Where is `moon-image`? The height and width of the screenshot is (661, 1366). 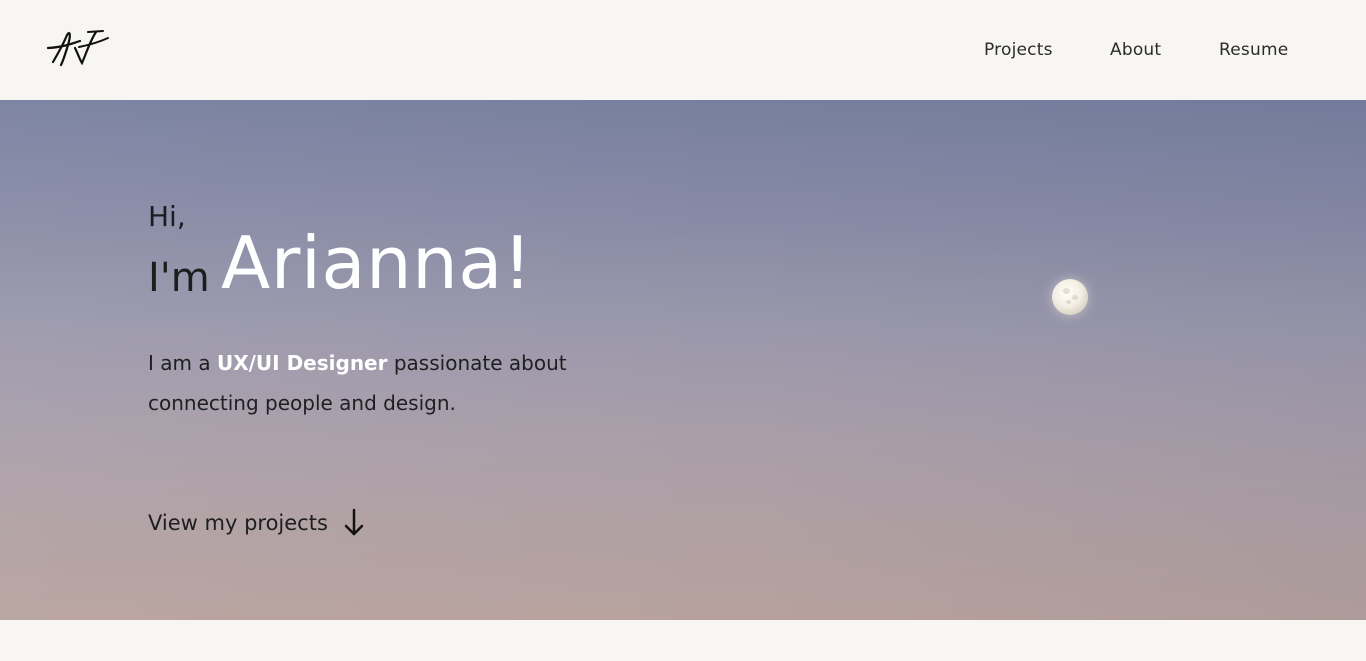
moon-image is located at coordinates (1070, 297).